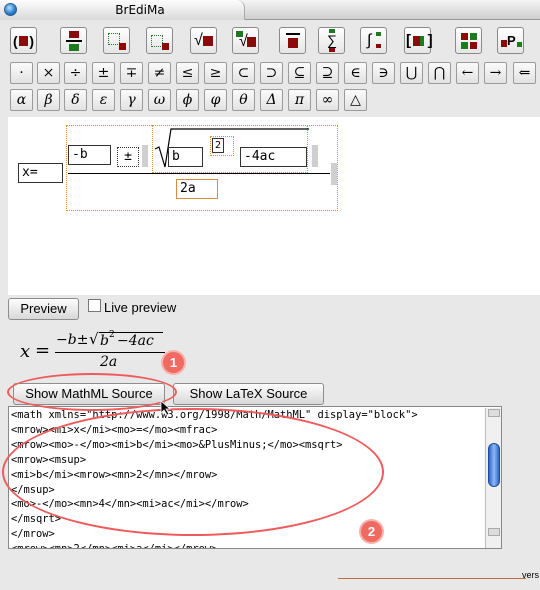 The width and height of the screenshot is (540, 590). I want to click on exponent-field: 2, so click(222, 146).